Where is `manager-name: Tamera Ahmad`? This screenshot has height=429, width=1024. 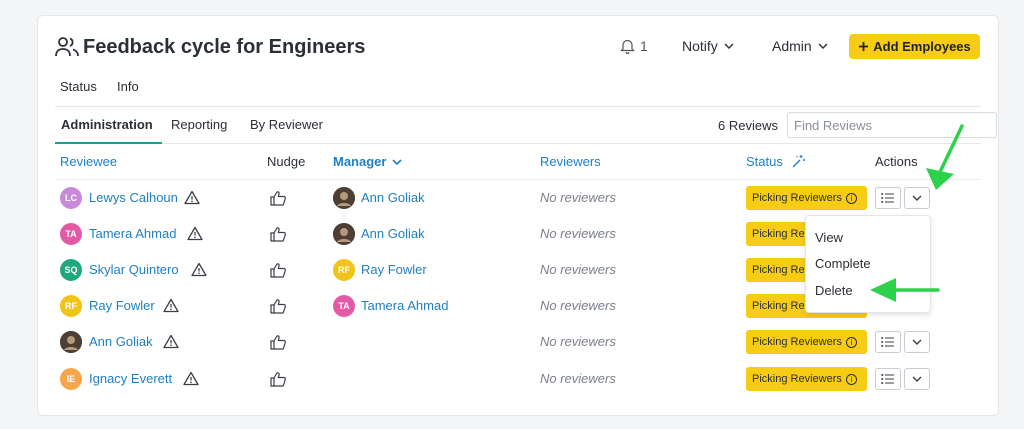 manager-name: Tamera Ahmad is located at coordinates (404, 305).